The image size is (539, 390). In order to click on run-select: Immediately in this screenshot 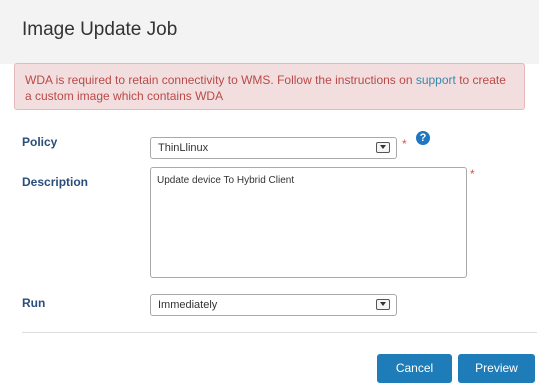, I will do `click(273, 305)`.